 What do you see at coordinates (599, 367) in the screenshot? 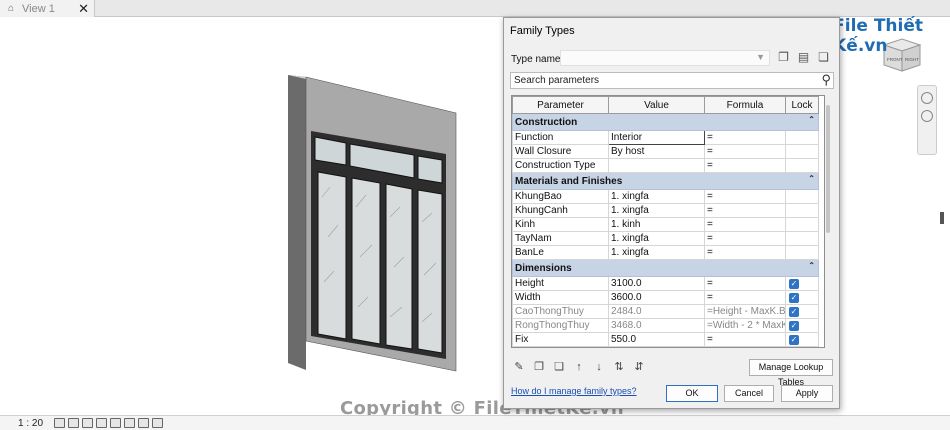
I see `move-down-icon: ↓` at bounding box center [599, 367].